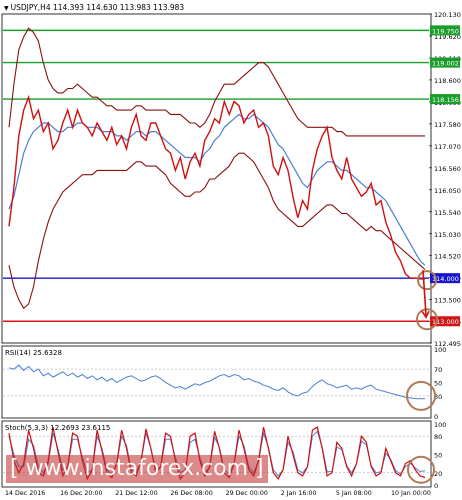  What do you see at coordinates (447, 15) in the screenshot?
I see `price-tick-label: 120.130` at bounding box center [447, 15].